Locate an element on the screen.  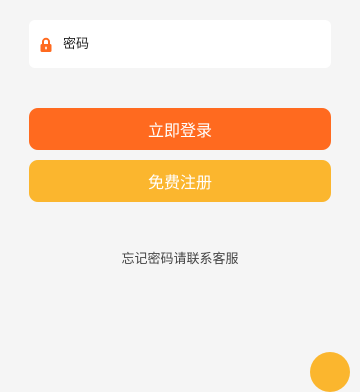
login-button: 立即登录 is located at coordinates (180, 129).